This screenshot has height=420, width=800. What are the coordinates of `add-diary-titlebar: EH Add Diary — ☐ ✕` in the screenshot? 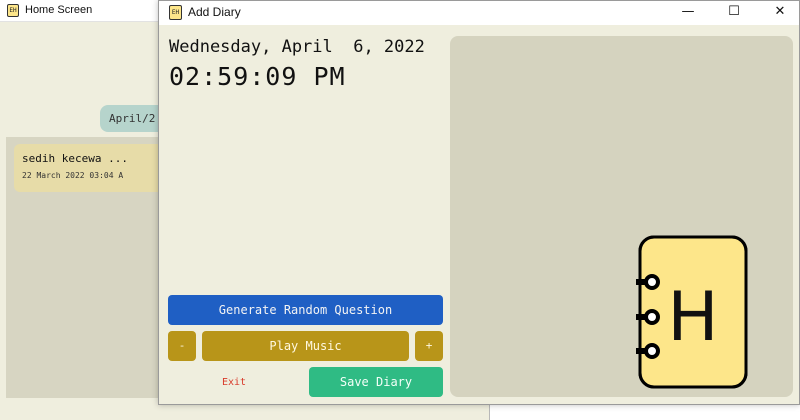 It's located at (479, 13).